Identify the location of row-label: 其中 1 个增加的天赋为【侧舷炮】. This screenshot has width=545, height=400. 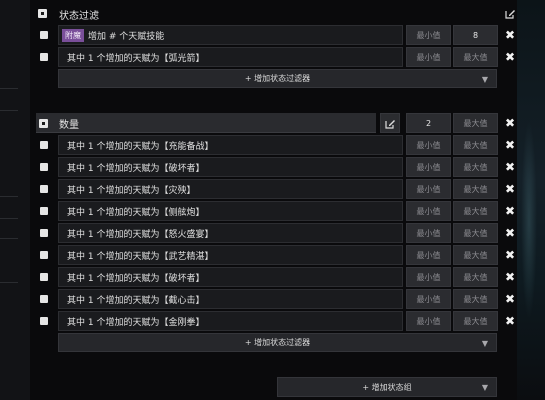
(136, 212).